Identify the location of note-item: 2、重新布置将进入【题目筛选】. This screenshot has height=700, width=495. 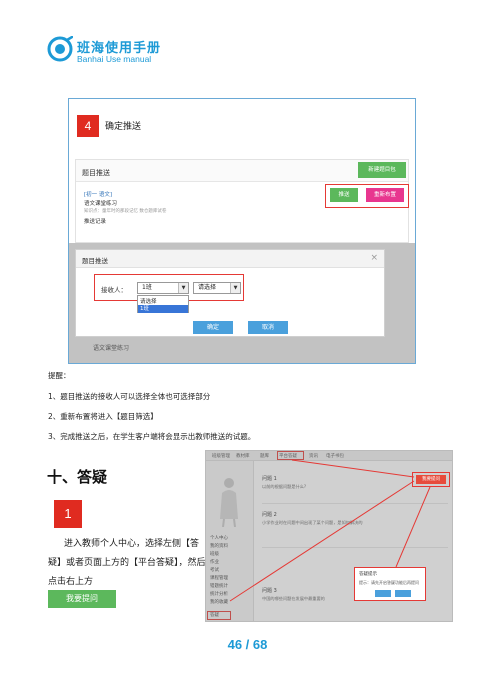
(103, 416).